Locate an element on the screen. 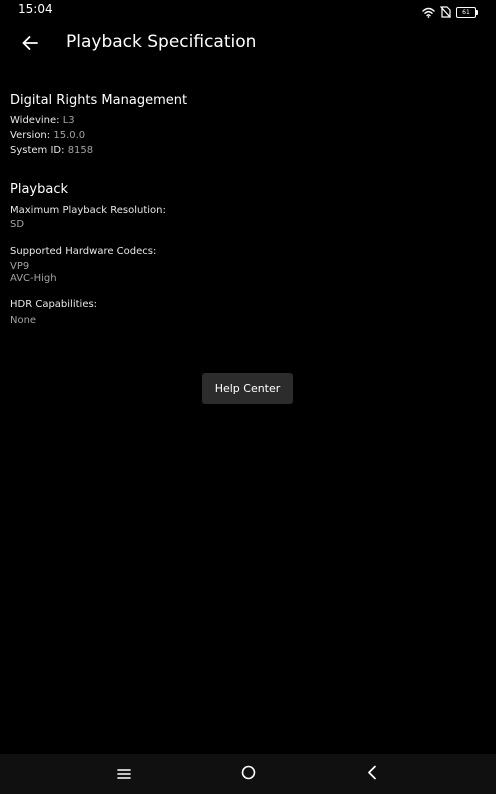  arrow-left-icon is located at coordinates (30, 44).